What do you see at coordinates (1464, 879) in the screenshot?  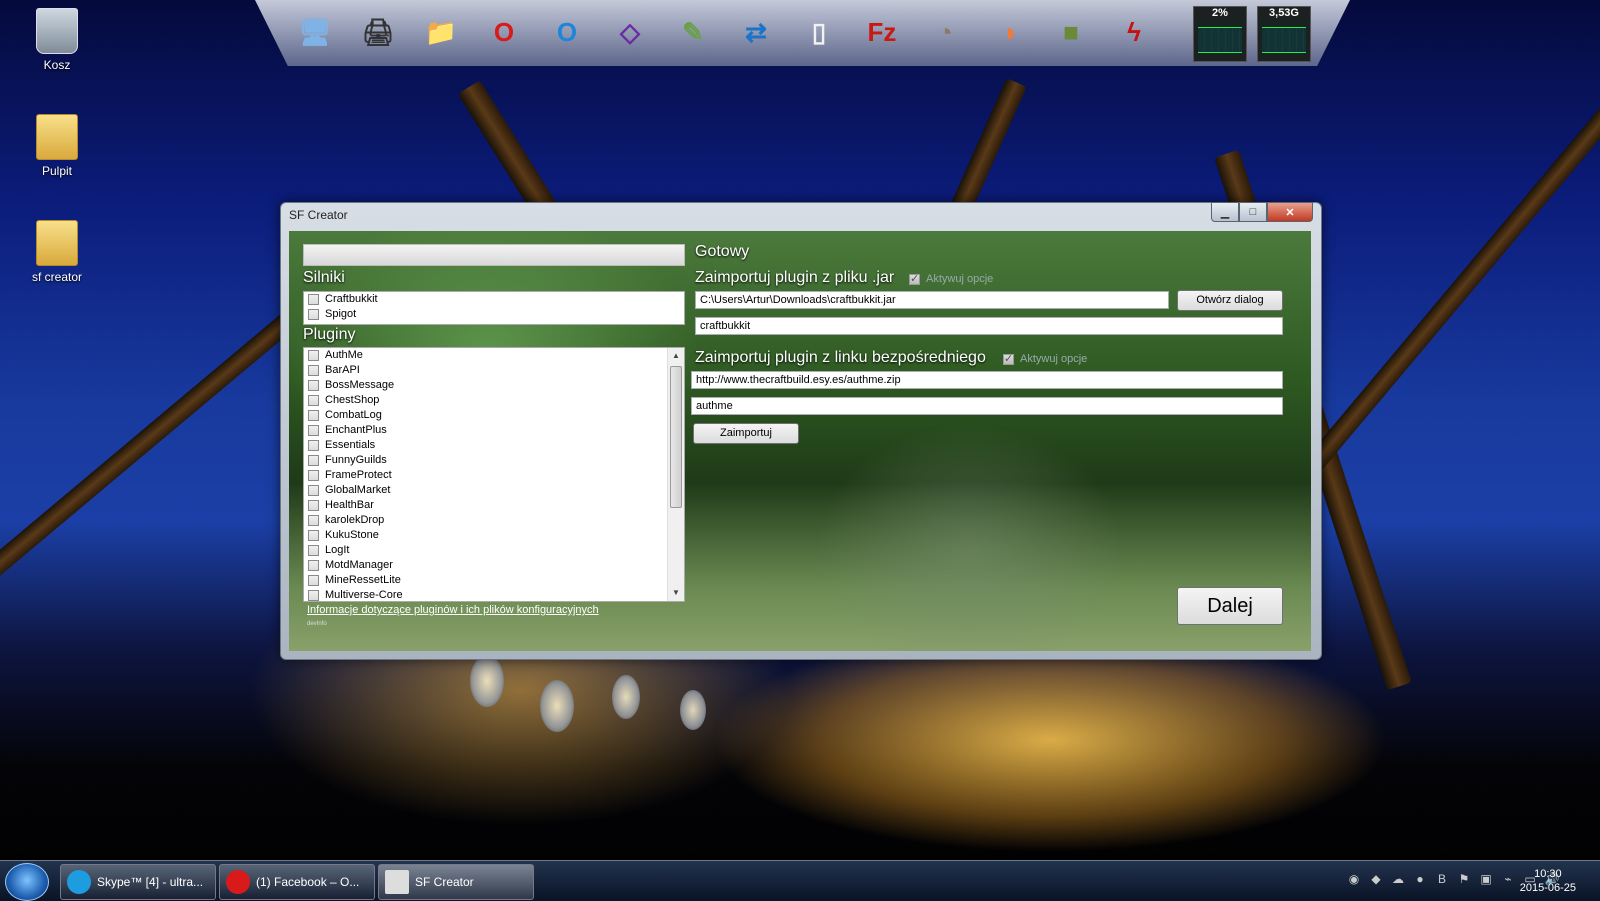 I see `flag-icon: ⚑` at bounding box center [1464, 879].